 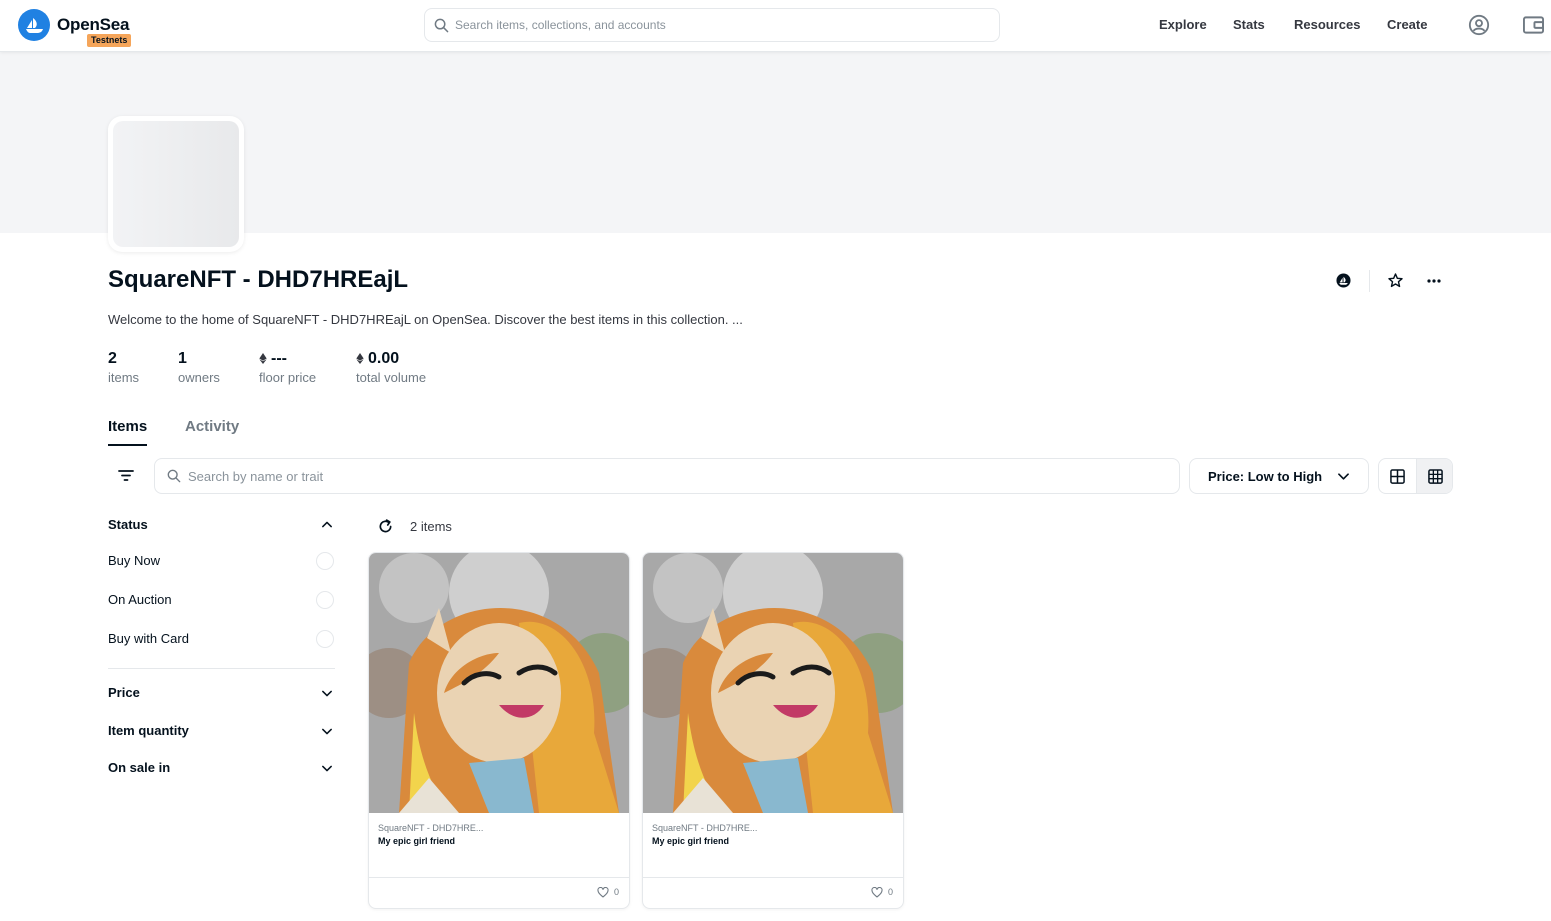 What do you see at coordinates (325, 561) in the screenshot?
I see `buy-now-radio` at bounding box center [325, 561].